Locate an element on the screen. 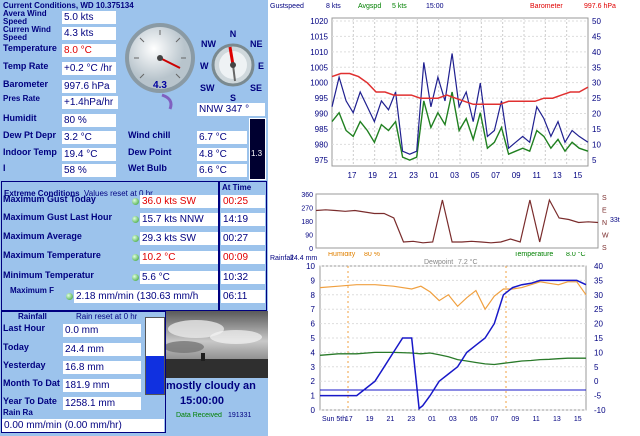 This screenshot has width=640, height=436. extreme-time-maximum-f: 06:11 is located at coordinates (243, 296).